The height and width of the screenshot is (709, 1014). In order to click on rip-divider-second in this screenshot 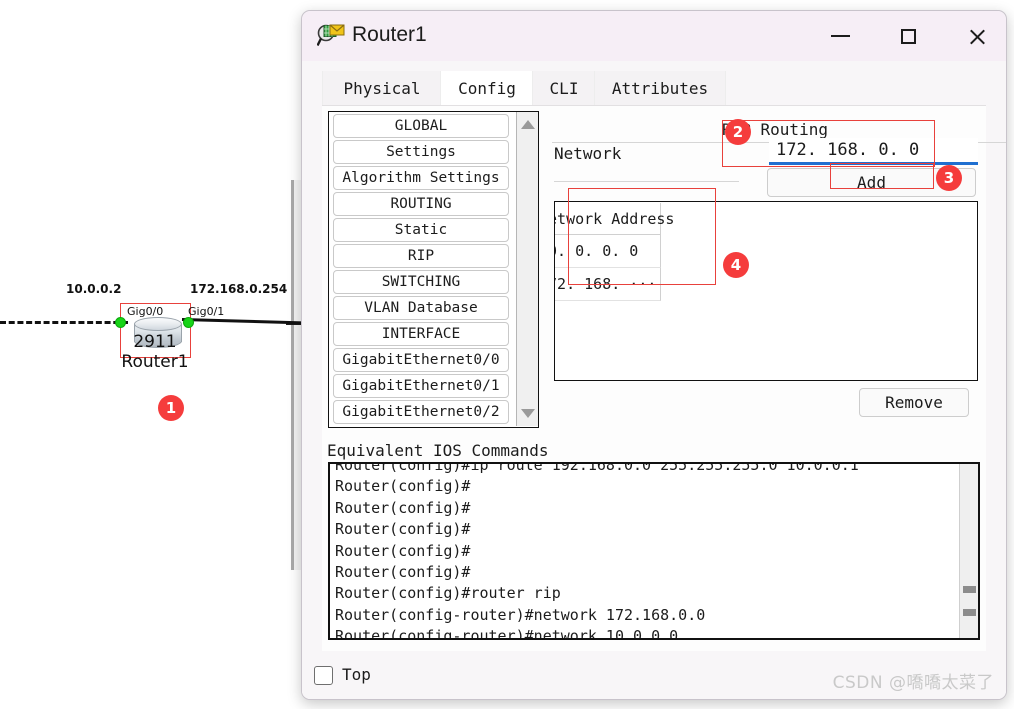, I will do `click(646, 181)`.